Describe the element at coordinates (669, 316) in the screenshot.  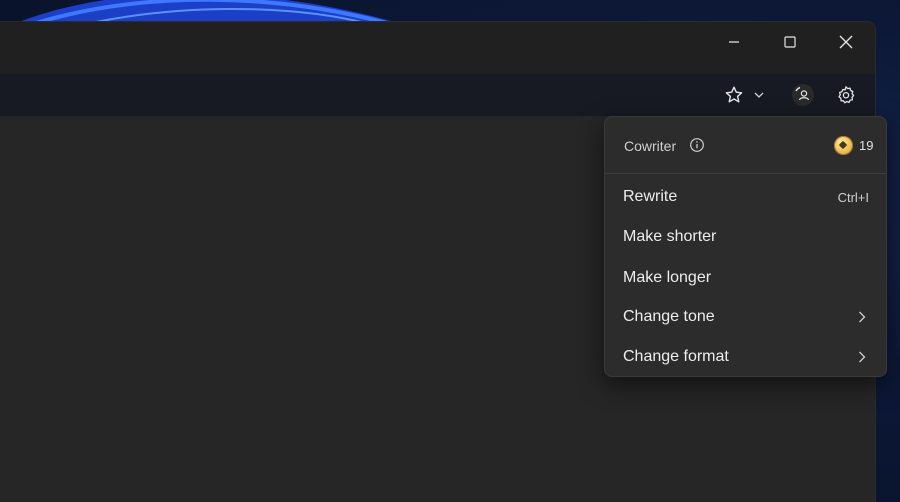
I see `menu-item-label: Change tone` at that location.